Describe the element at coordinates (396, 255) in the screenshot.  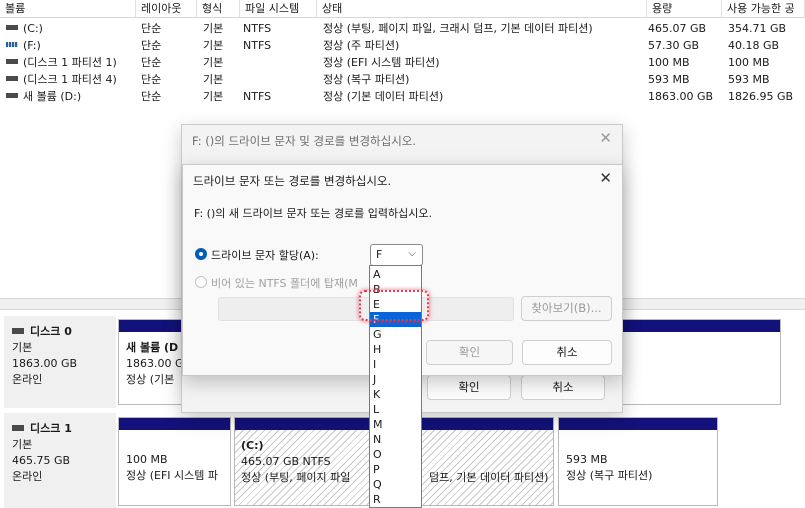
I see `drive-letter-combobox: F ⌵` at that location.